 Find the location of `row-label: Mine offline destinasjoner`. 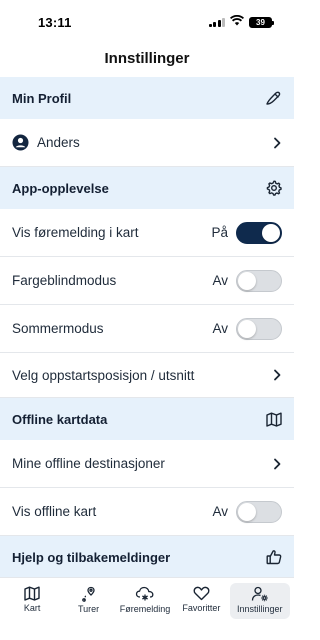

row-label: Mine offline destinasjoner is located at coordinates (88, 463).